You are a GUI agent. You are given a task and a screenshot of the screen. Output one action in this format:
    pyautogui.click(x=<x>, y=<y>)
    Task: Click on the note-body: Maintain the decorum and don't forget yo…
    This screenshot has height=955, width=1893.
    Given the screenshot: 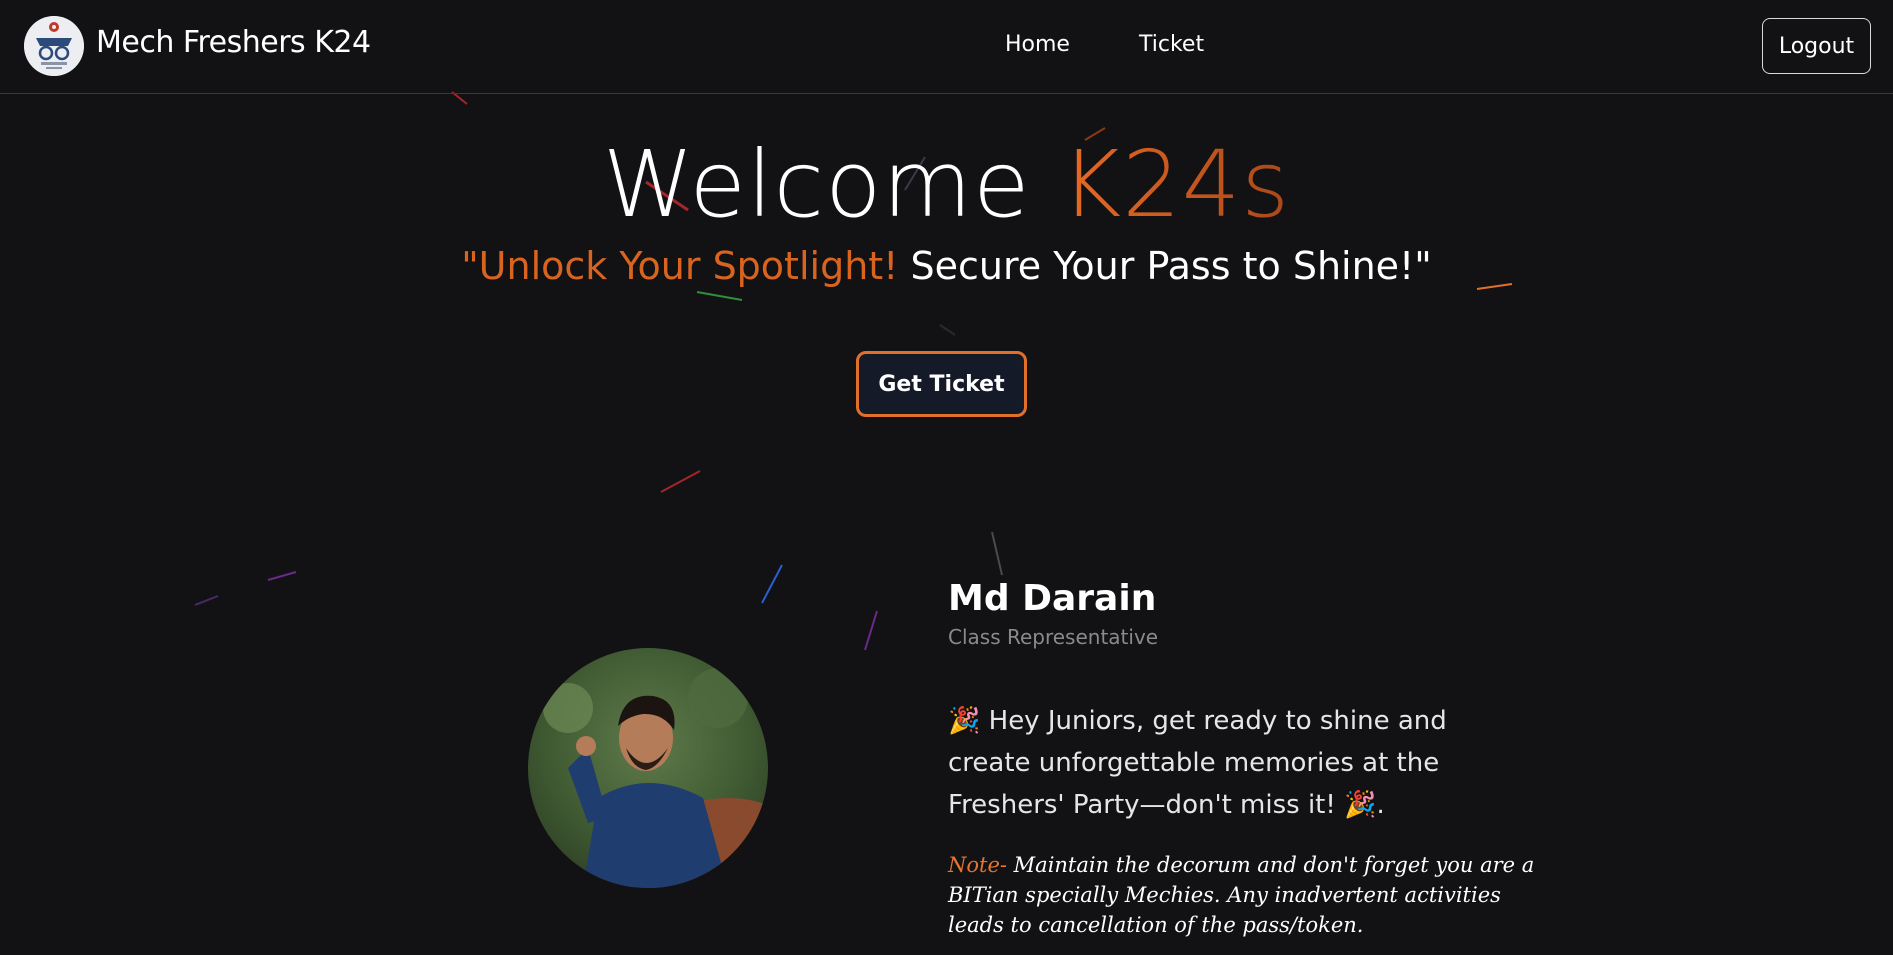 What is the action you would take?
    pyautogui.click(x=1241, y=895)
    